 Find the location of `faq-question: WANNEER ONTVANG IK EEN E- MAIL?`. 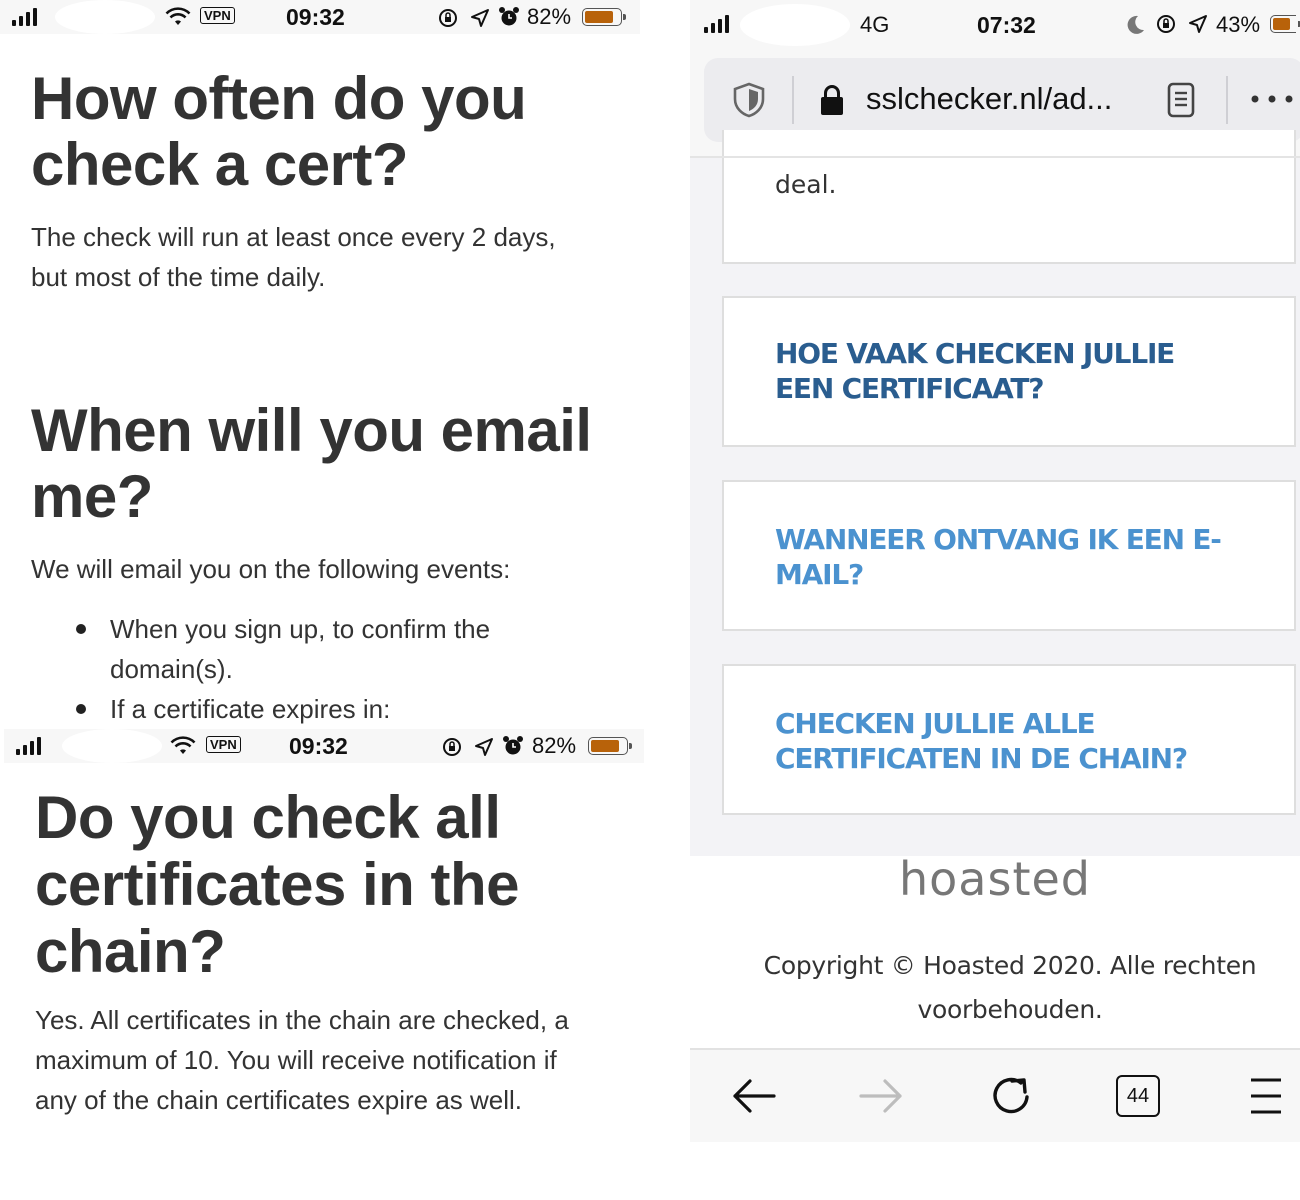

faq-question: WANNEER ONTVANG IK EEN E- MAIL? is located at coordinates (998, 557).